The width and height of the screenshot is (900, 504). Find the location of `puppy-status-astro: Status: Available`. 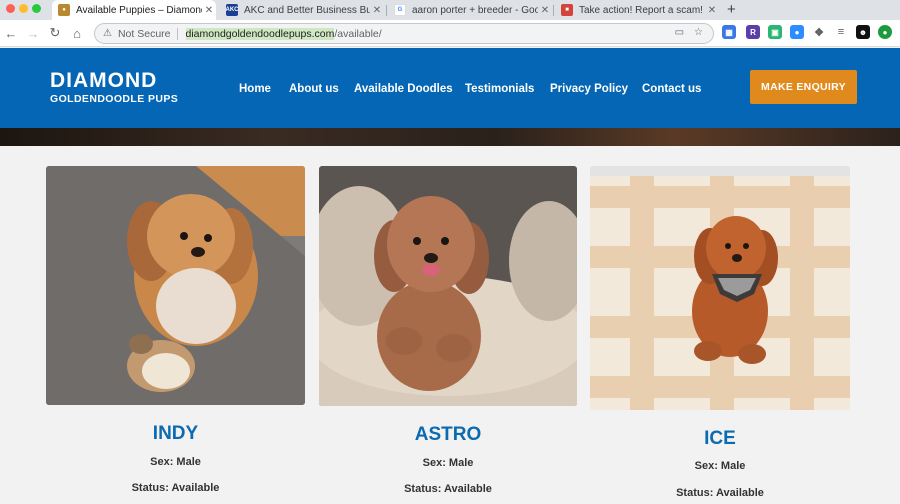

puppy-status-astro: Status: Available is located at coordinates (448, 489).